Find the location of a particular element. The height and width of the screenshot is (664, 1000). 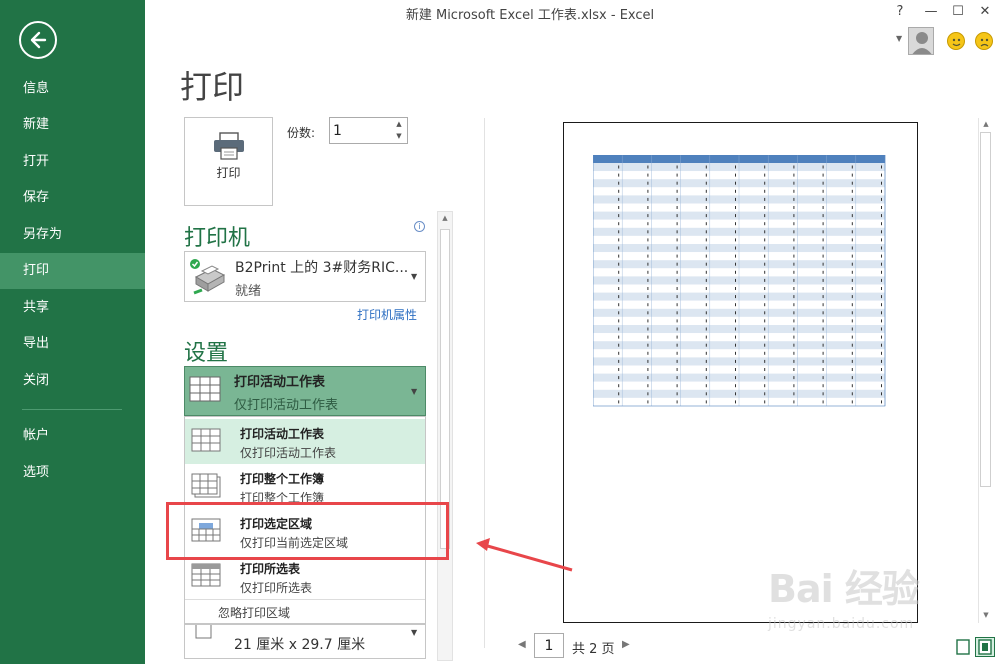

maximize-button: ☐ is located at coordinates (958, 11).